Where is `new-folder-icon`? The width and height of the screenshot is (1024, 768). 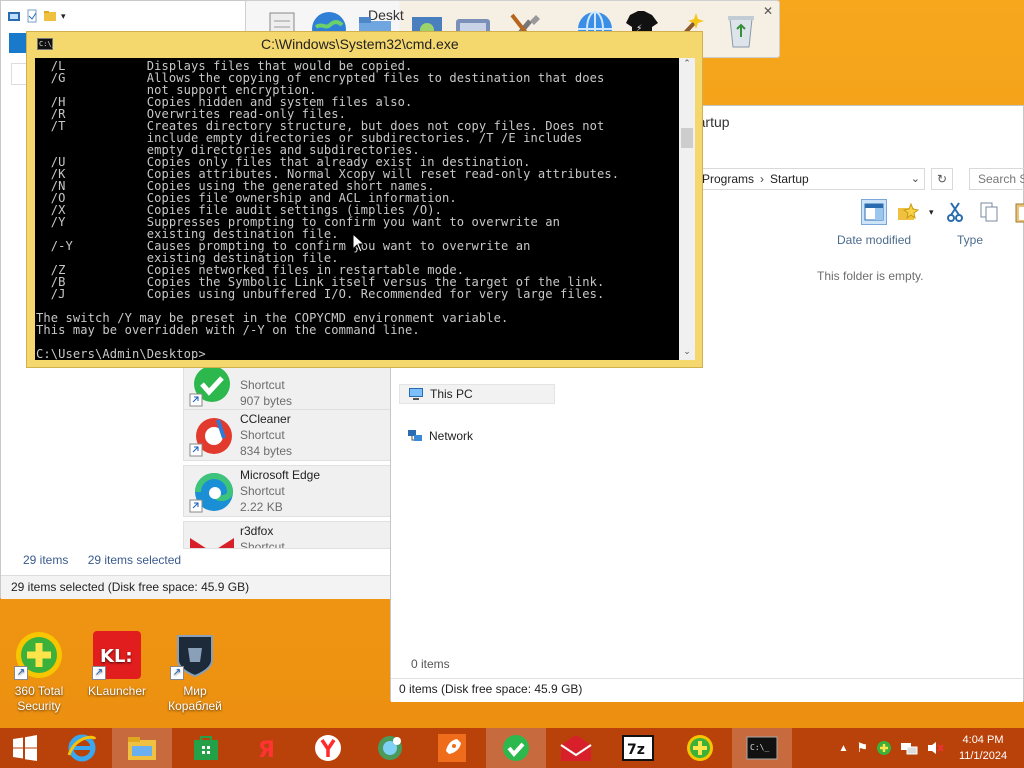 new-folder-icon is located at coordinates (50, 16).